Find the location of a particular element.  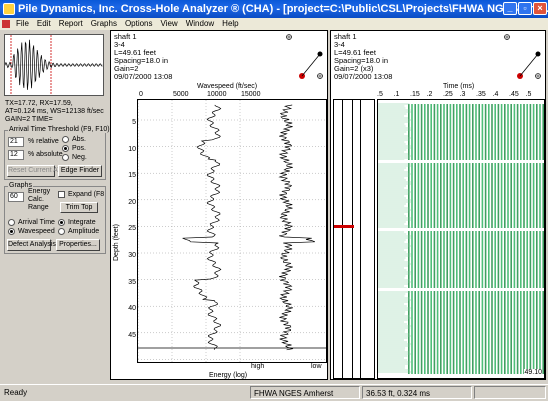

energy-calc-label: Calc. is located at coordinates (36, 199).